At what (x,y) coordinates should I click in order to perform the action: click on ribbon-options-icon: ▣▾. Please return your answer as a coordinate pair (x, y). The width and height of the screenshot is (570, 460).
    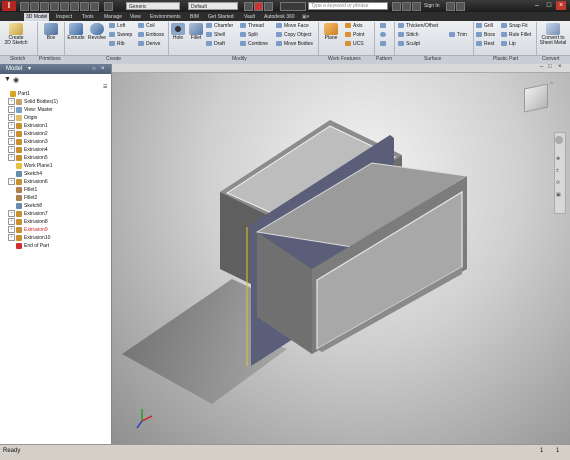
    Looking at the image, I should click on (305, 17).